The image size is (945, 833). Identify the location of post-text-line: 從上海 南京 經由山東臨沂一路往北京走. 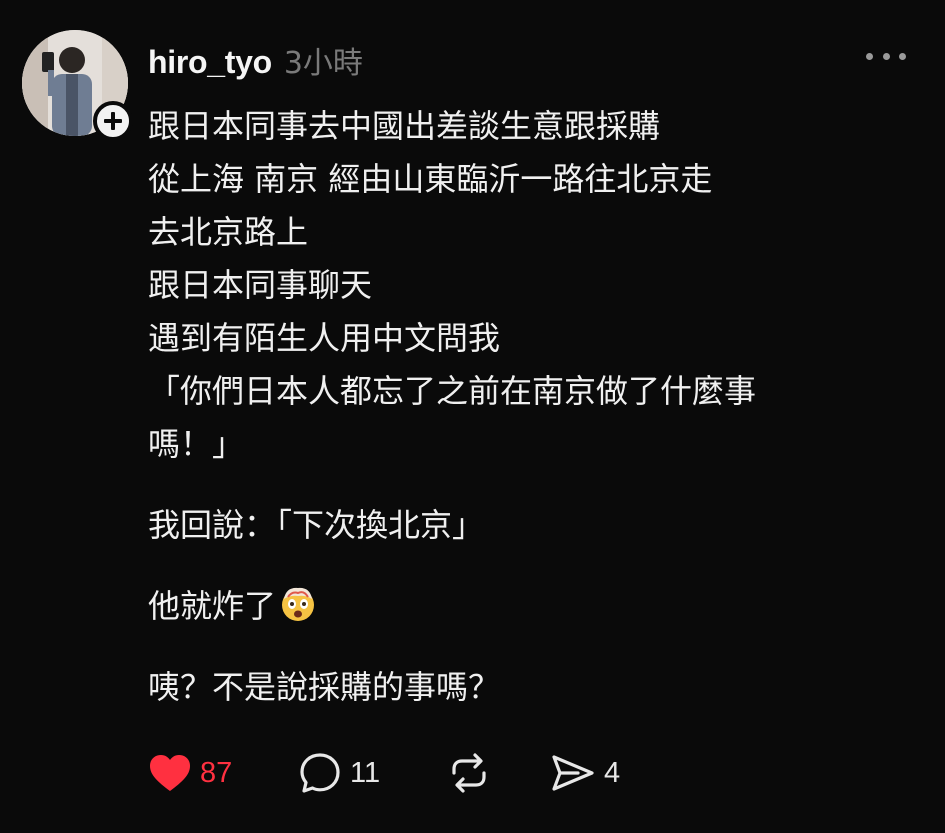
(430, 179).